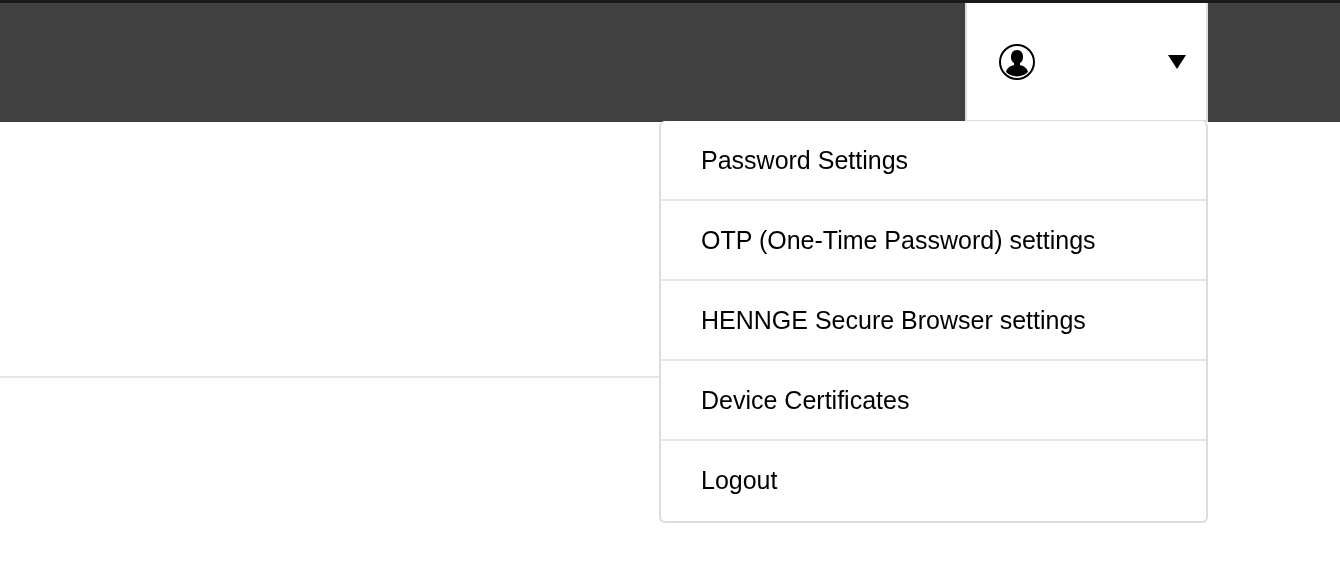 The image size is (1340, 586). What do you see at coordinates (933, 321) in the screenshot?
I see `menu-item: HENNGE Secure Browser settings` at bounding box center [933, 321].